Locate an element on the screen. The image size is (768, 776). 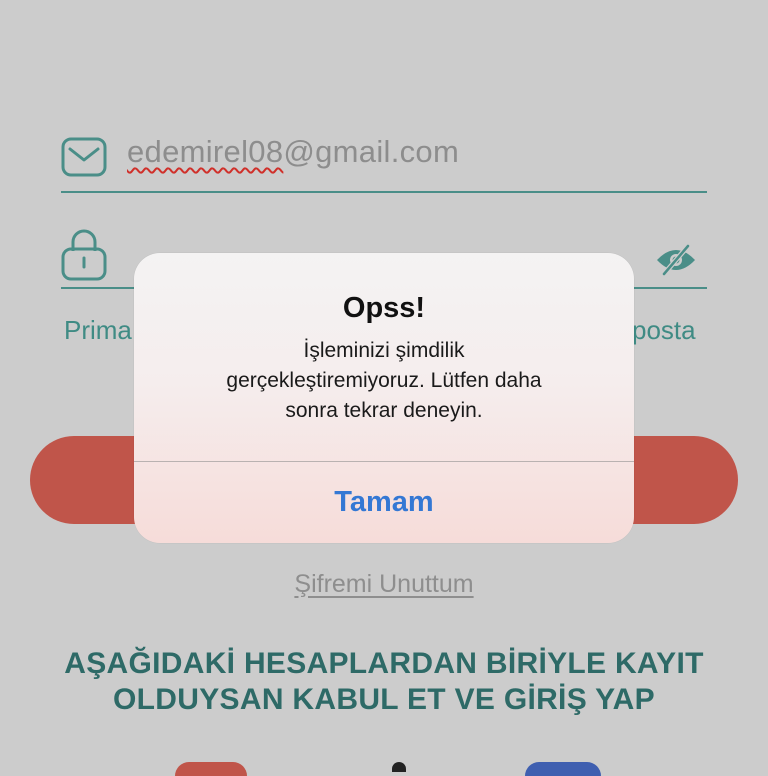
email-local-part: edemirel08 is located at coordinates (205, 151).